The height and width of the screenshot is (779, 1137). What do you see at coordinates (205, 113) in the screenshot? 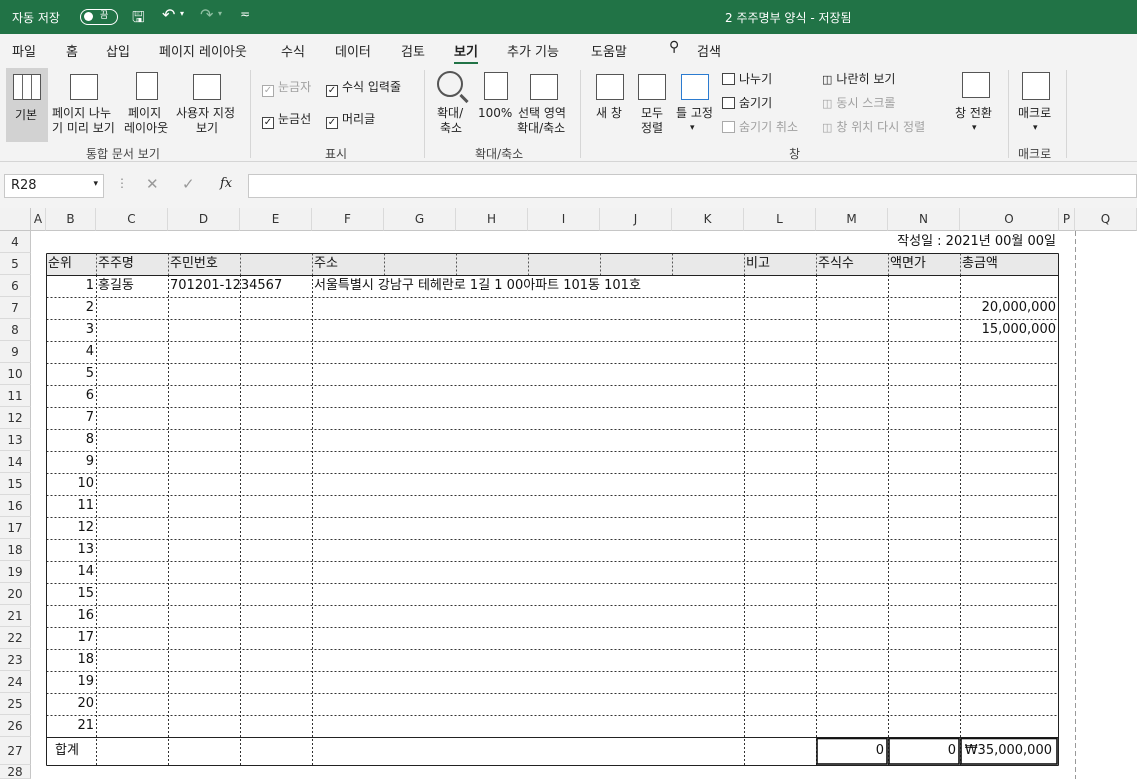
I see `custom-view-label-1: 사용자 지정` at bounding box center [205, 113].